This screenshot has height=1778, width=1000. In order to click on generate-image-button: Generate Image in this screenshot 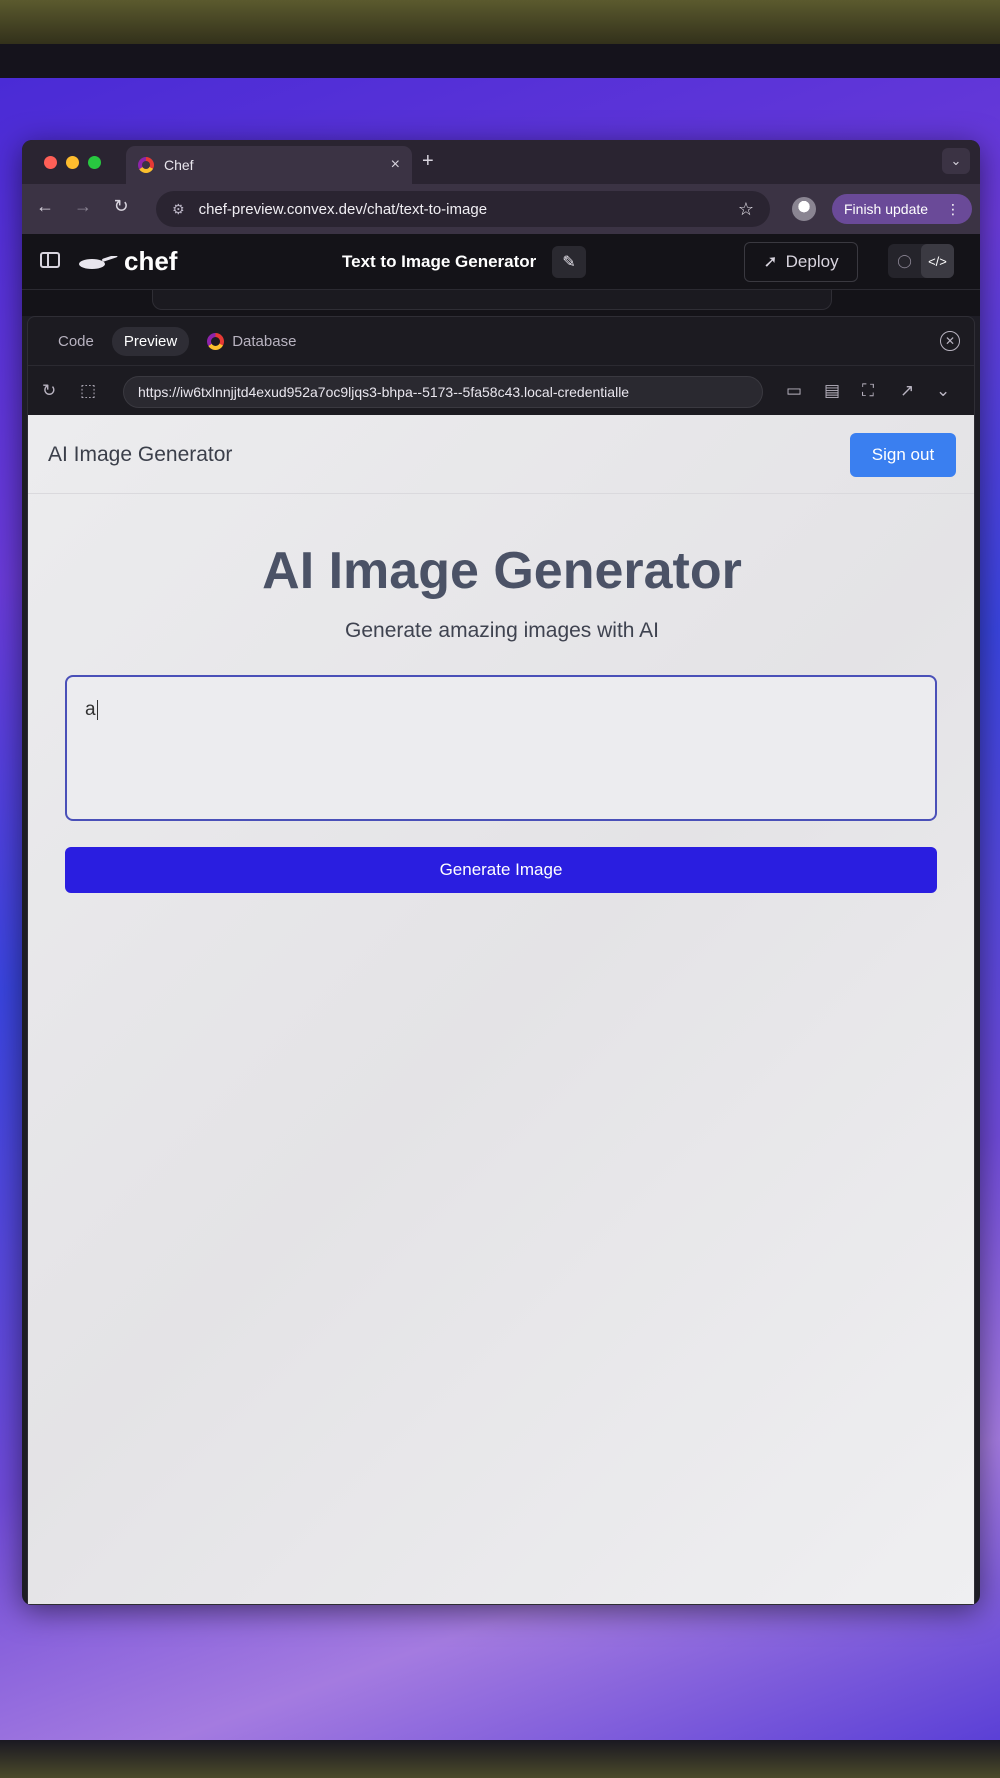, I will do `click(501, 870)`.